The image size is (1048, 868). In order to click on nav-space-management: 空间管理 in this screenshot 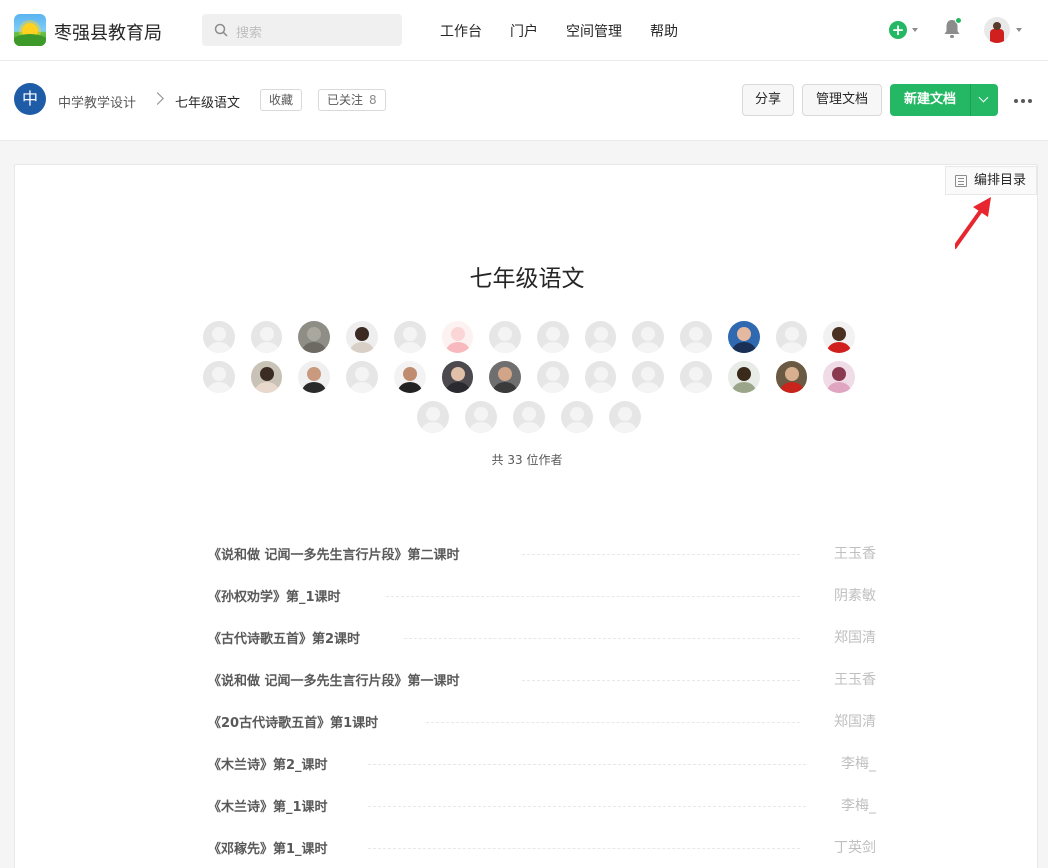, I will do `click(594, 31)`.